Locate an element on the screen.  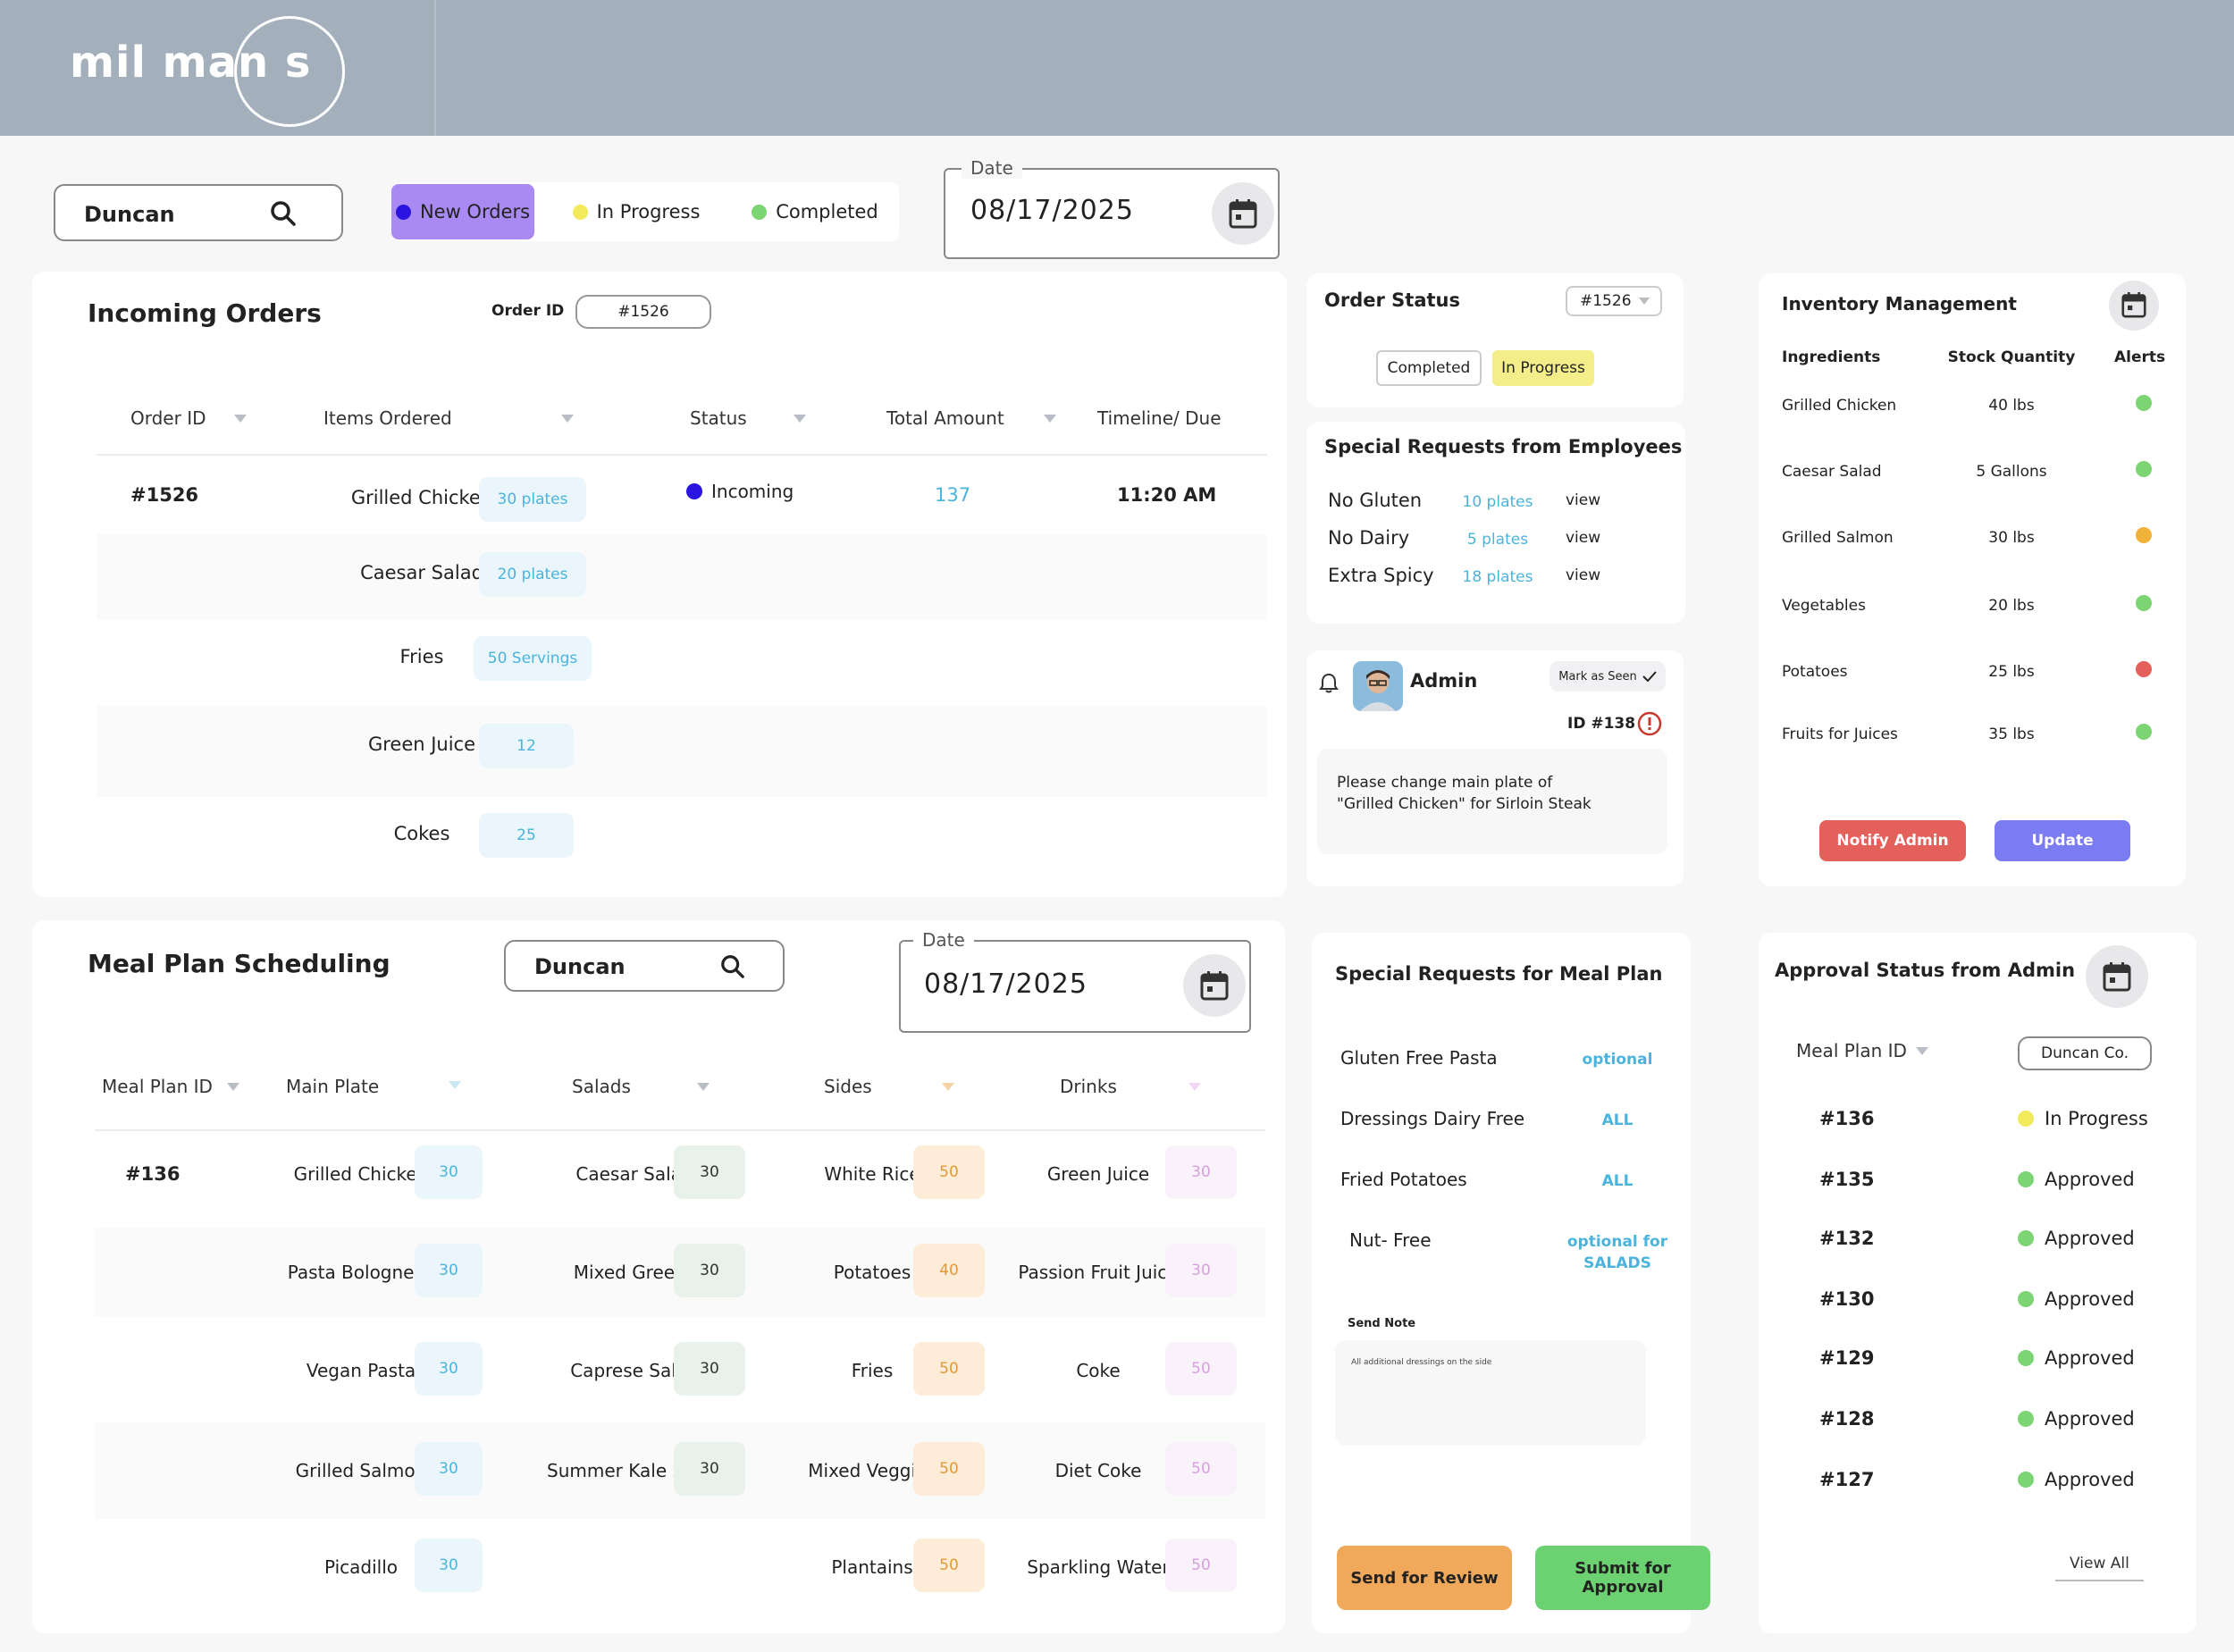
view-all-link: View All is located at coordinates (2099, 1568).